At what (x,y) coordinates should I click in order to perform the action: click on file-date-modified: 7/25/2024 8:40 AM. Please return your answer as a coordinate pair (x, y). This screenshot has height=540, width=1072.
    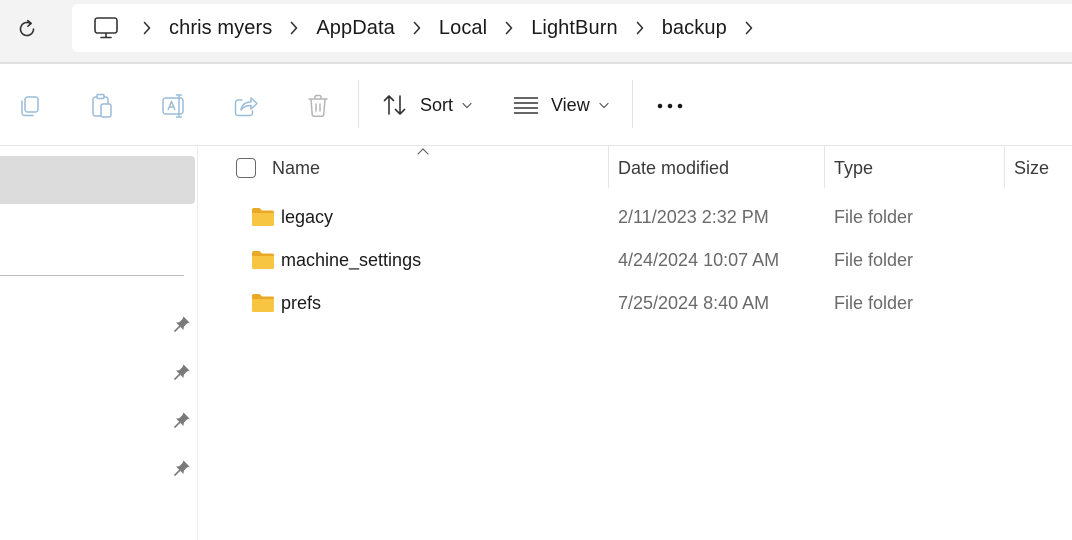
    Looking at the image, I should click on (694, 303).